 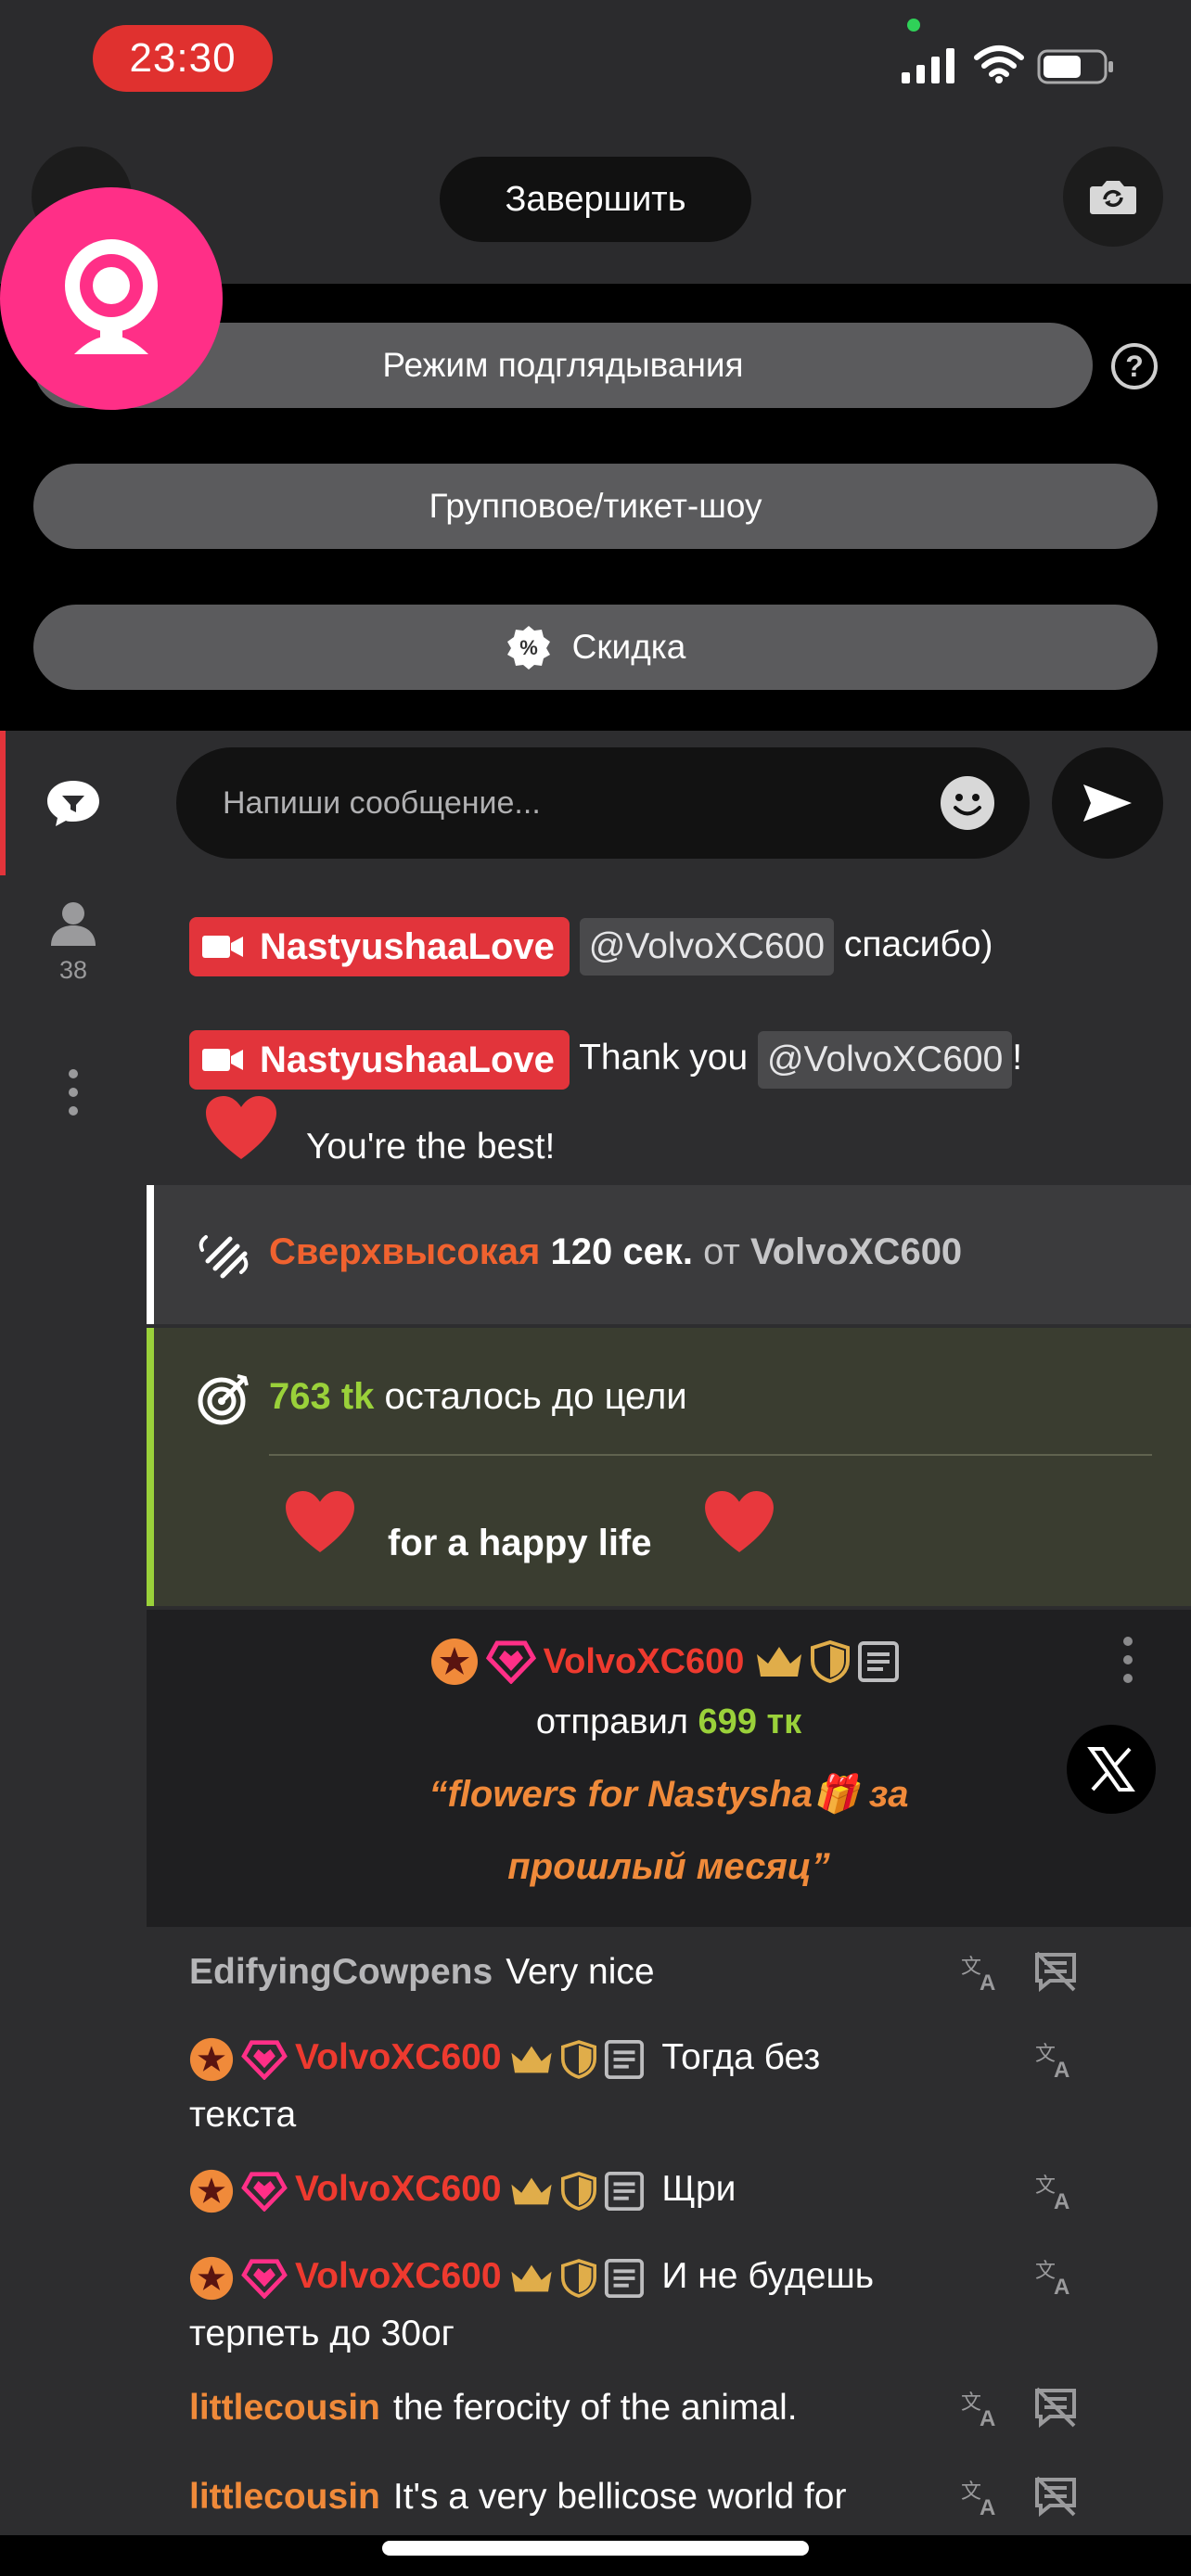 What do you see at coordinates (913, 26) in the screenshot?
I see `privacy-indicator` at bounding box center [913, 26].